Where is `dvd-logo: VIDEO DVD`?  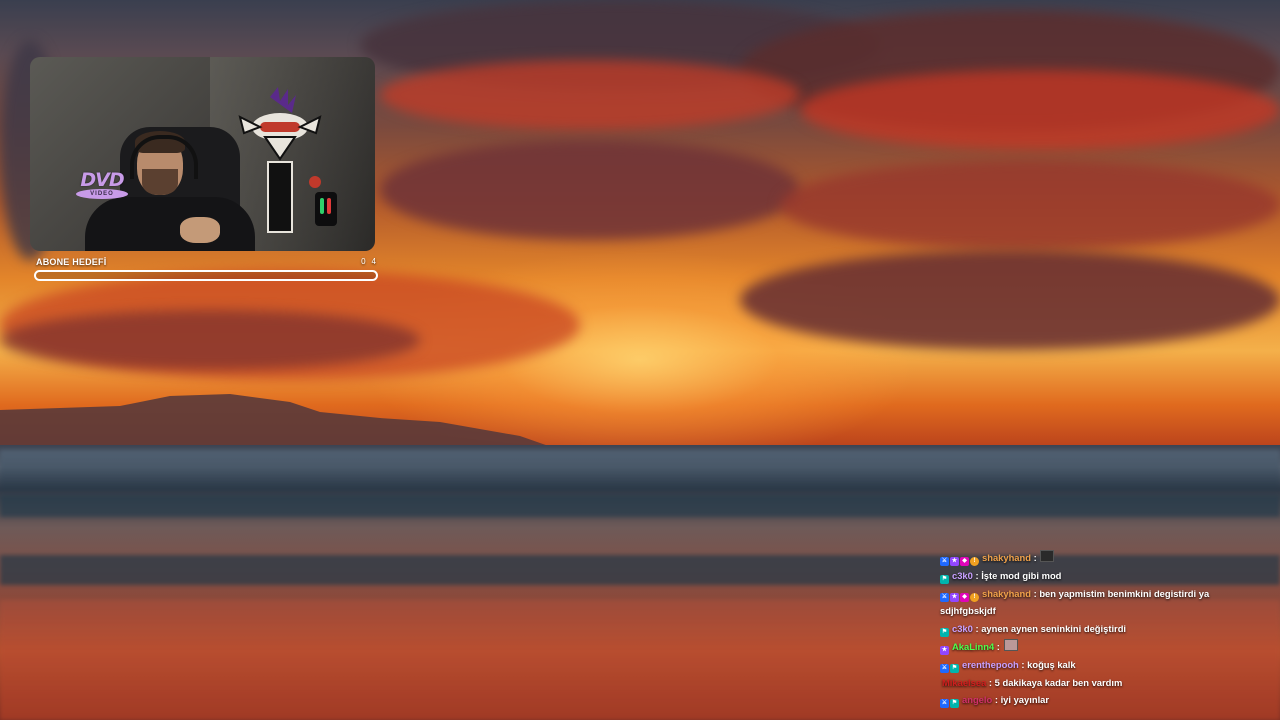 dvd-logo: VIDEO DVD is located at coordinates (102, 185).